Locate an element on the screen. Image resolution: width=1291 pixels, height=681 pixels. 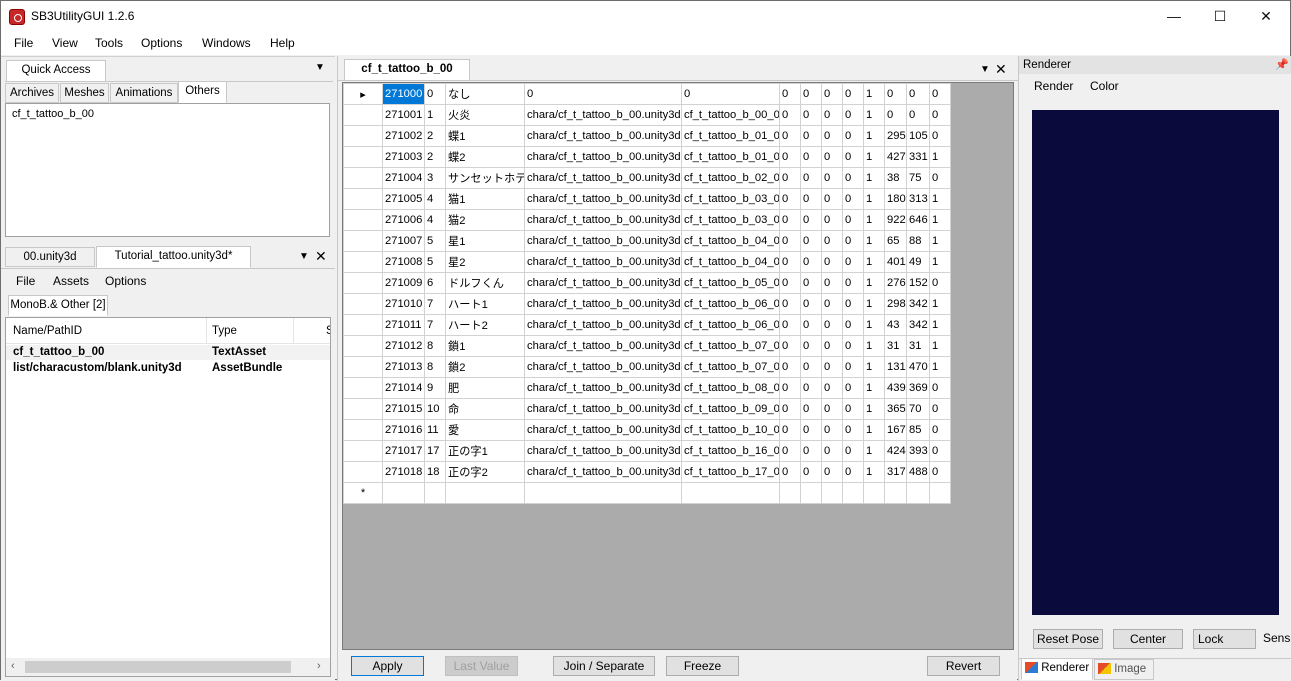
tab-quick-access: Quick Access is located at coordinates (56, 71).